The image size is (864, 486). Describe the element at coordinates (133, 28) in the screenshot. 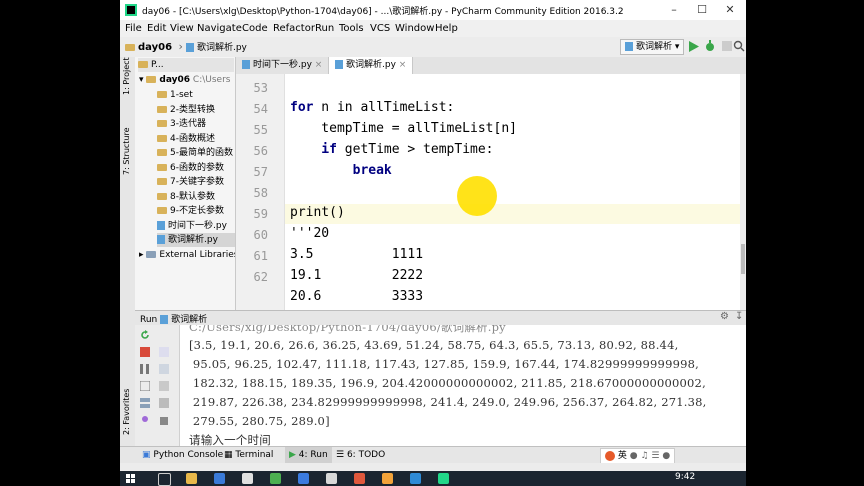

I see `menu-file: File` at that location.